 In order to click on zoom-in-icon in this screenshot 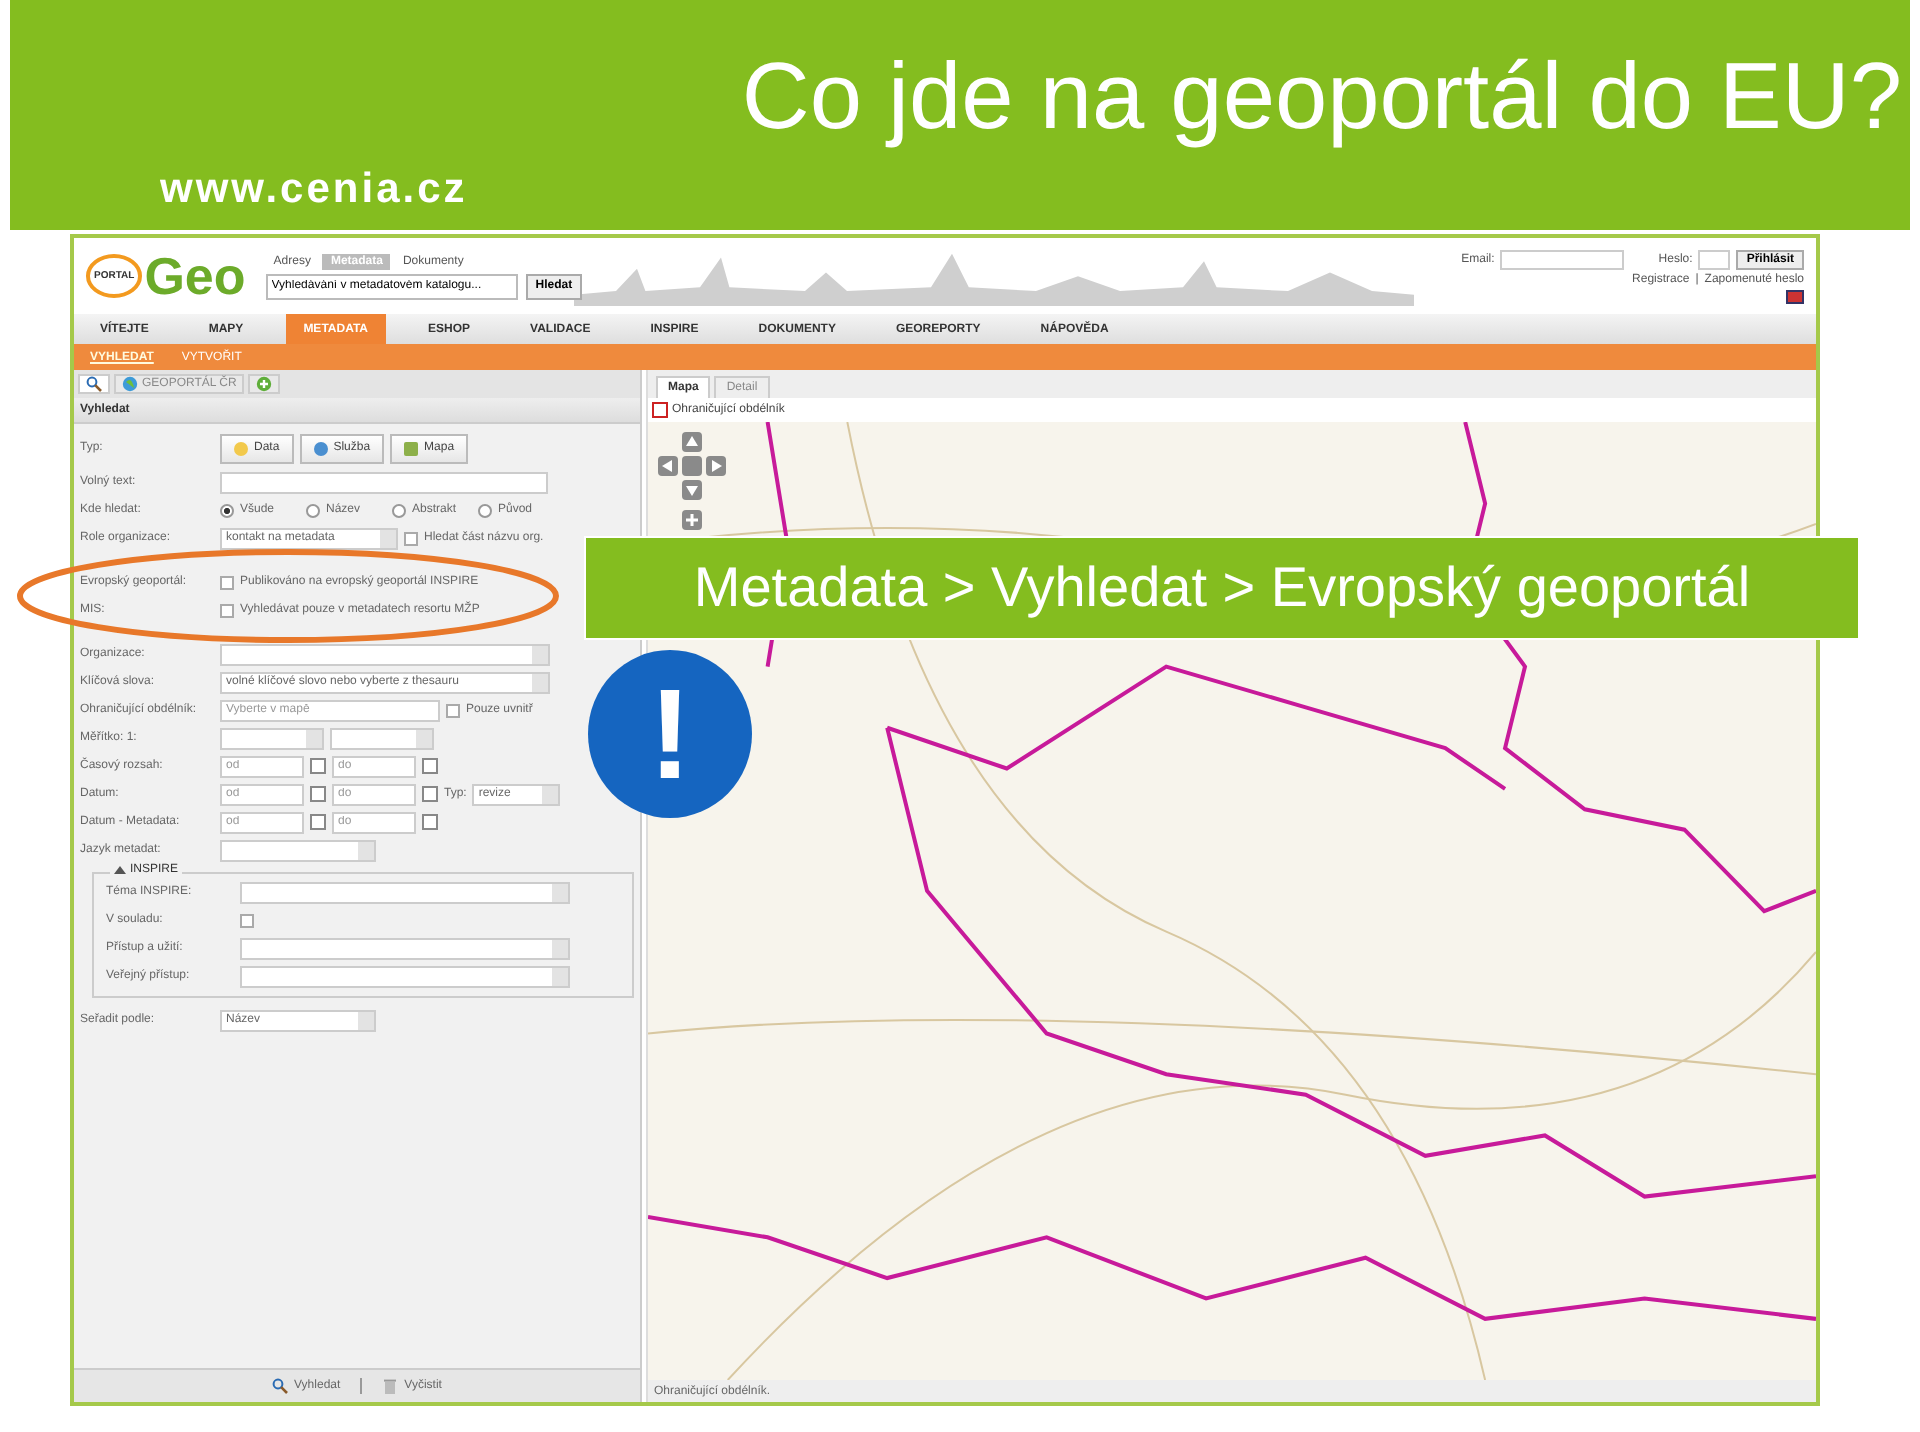, I will do `click(692, 520)`.